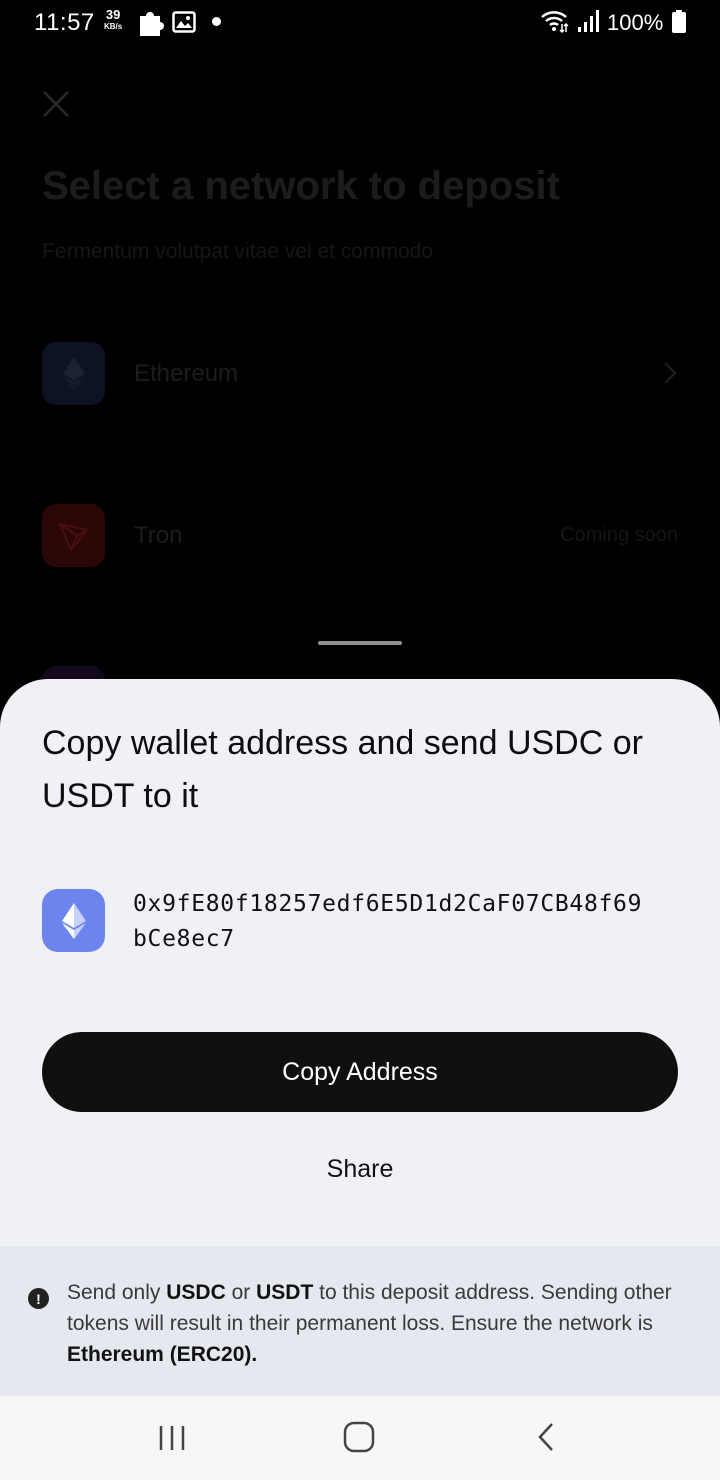 The height and width of the screenshot is (1480, 720). I want to click on warning-token-usdc: USDC, so click(196, 1292).